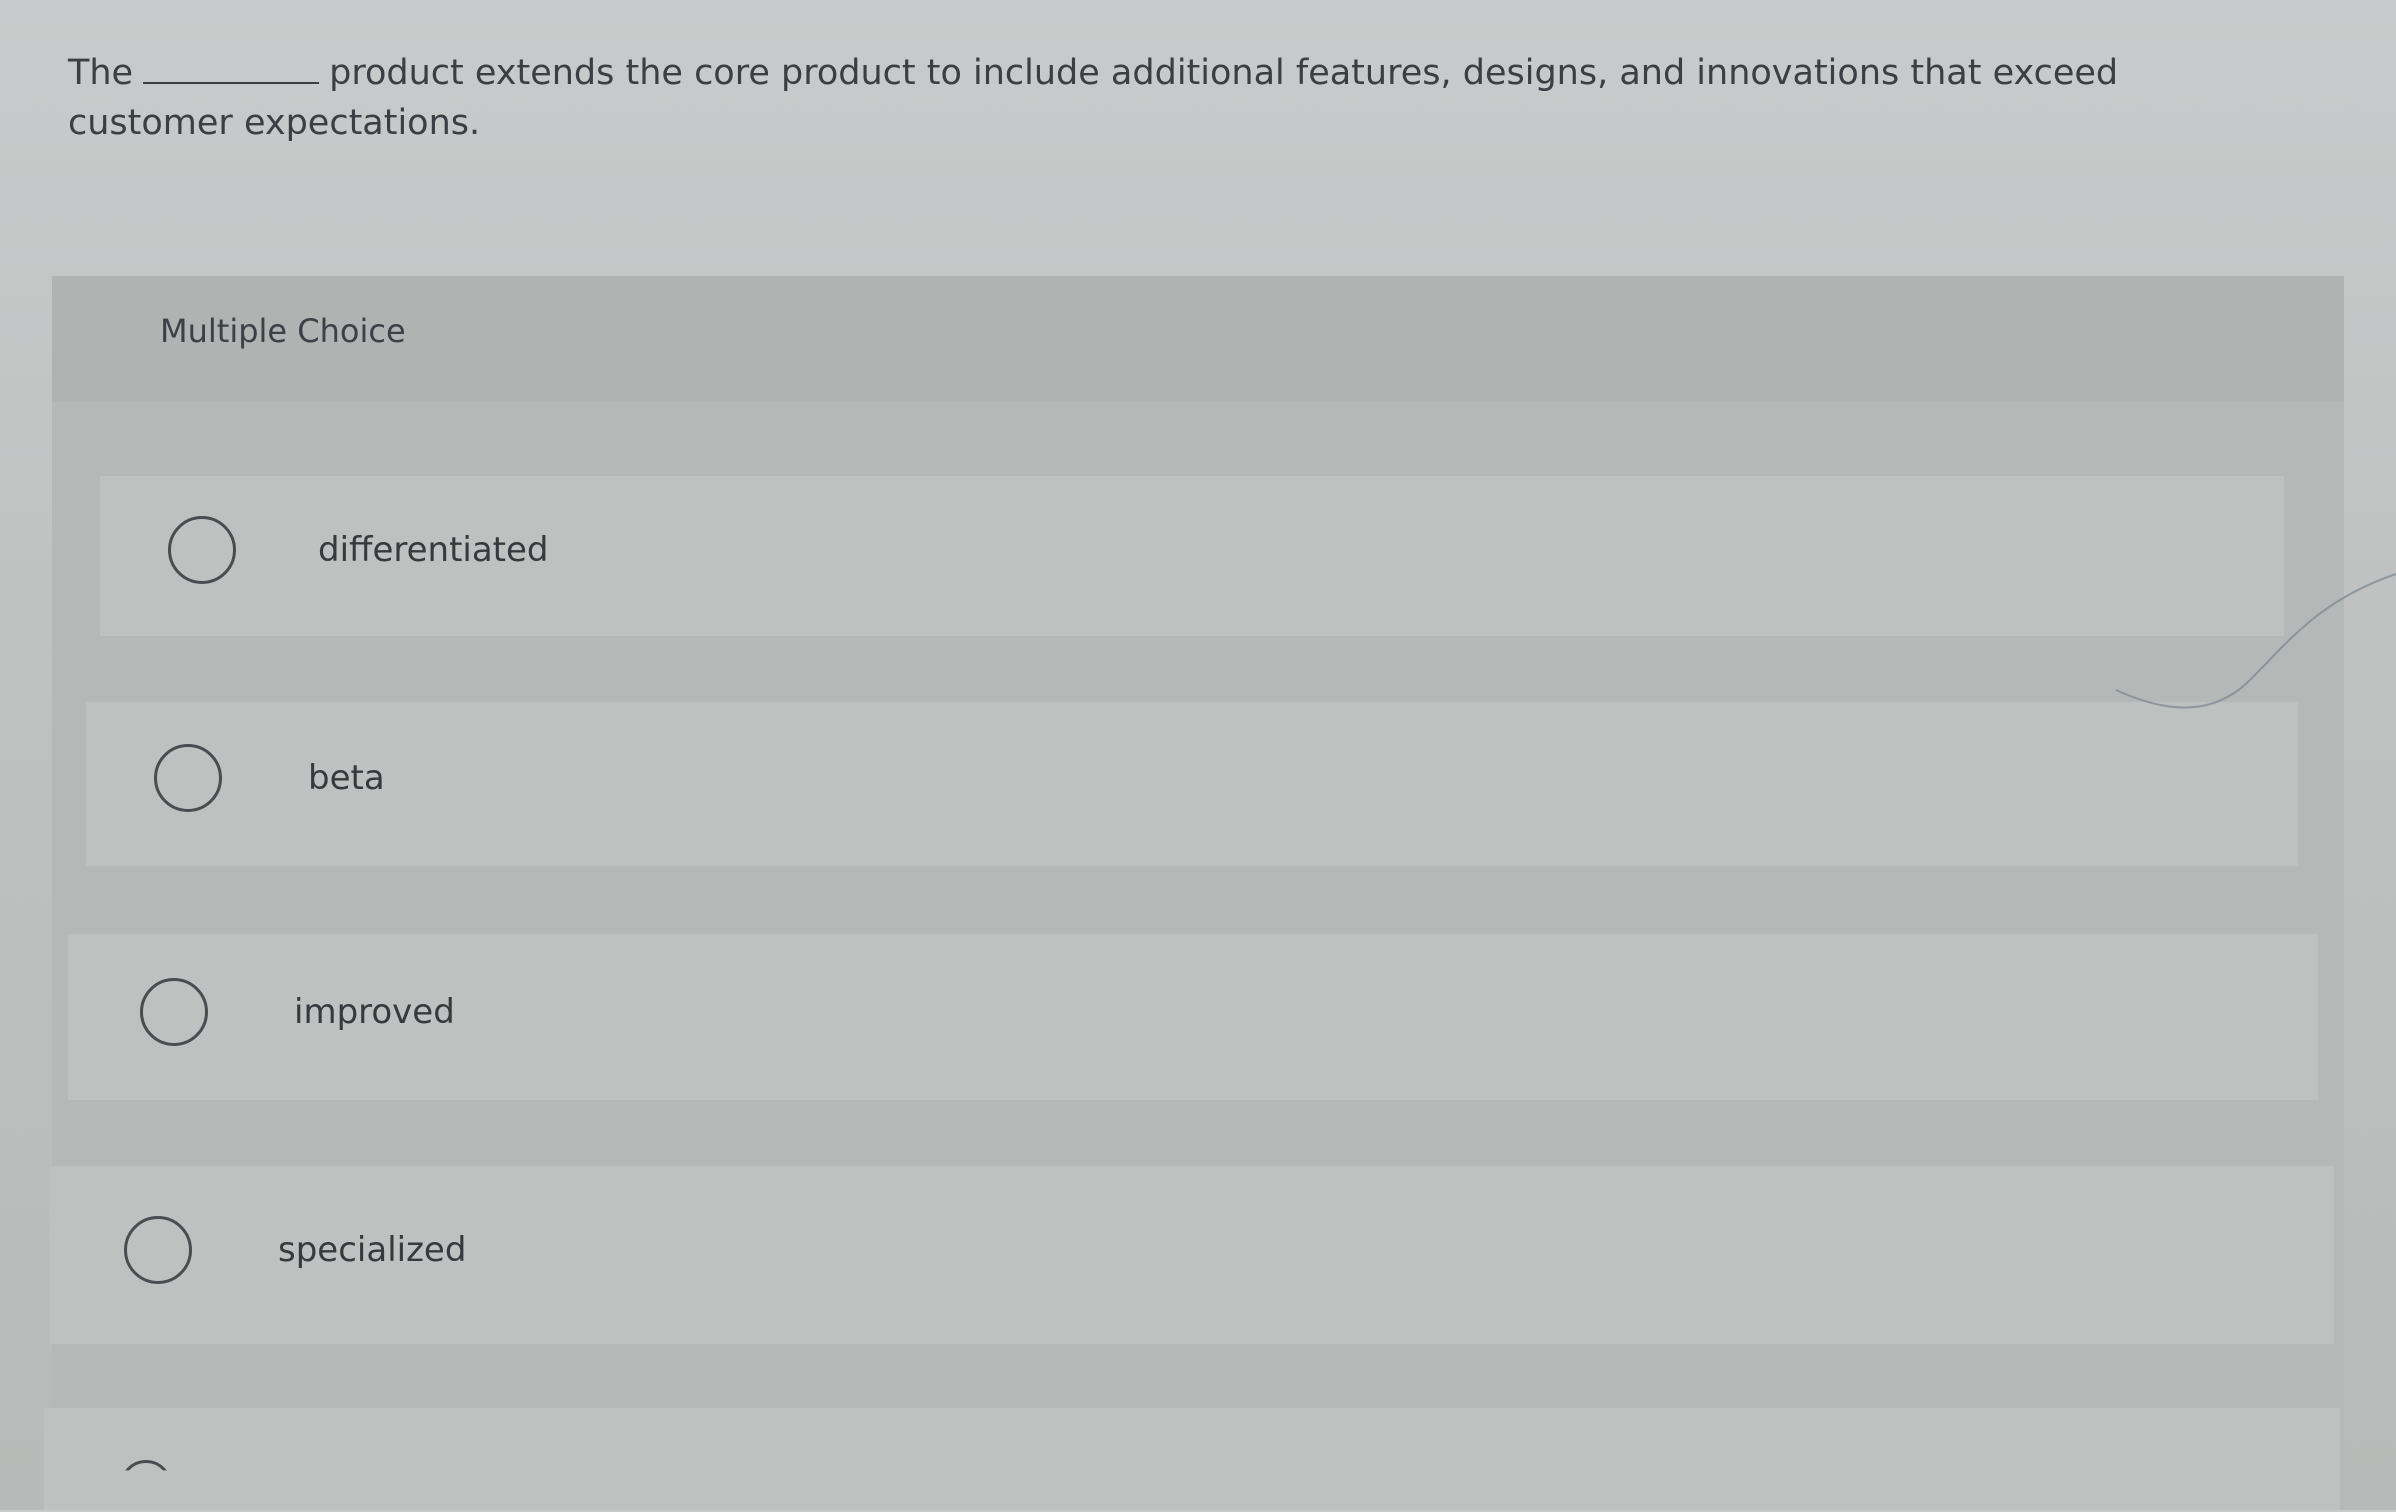 This screenshot has width=2396, height=1512. What do you see at coordinates (372, 1250) in the screenshot?
I see `option-label: specialized` at bounding box center [372, 1250].